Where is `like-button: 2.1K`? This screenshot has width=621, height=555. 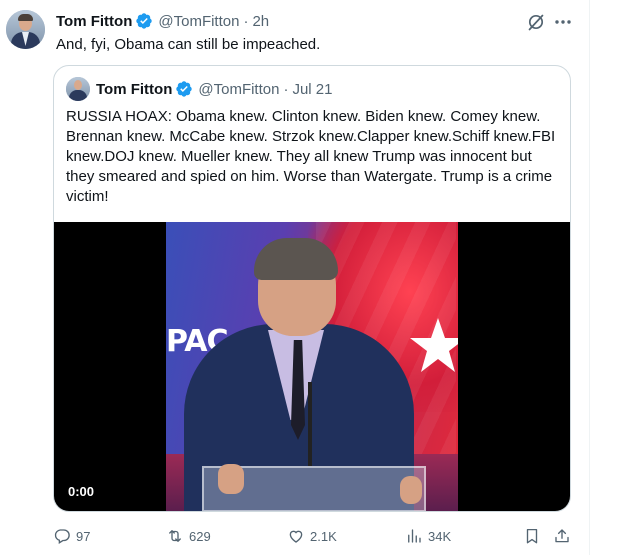 like-button: 2.1K is located at coordinates (312, 536).